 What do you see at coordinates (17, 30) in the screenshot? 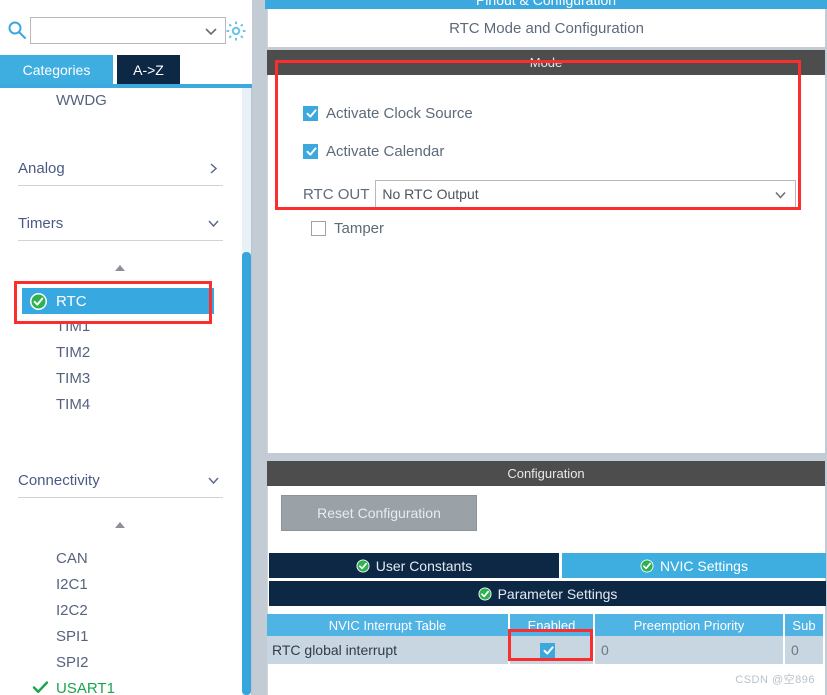
I see `search-icon` at bounding box center [17, 30].